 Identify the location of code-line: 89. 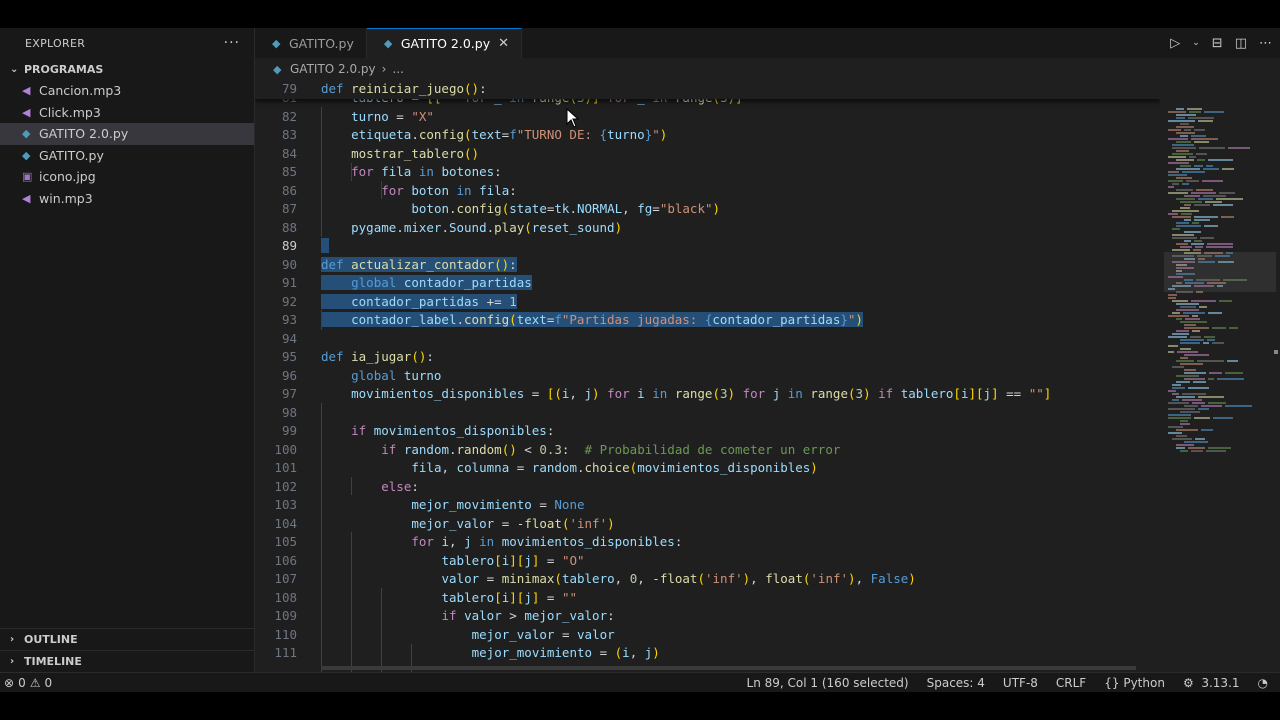
(707, 246).